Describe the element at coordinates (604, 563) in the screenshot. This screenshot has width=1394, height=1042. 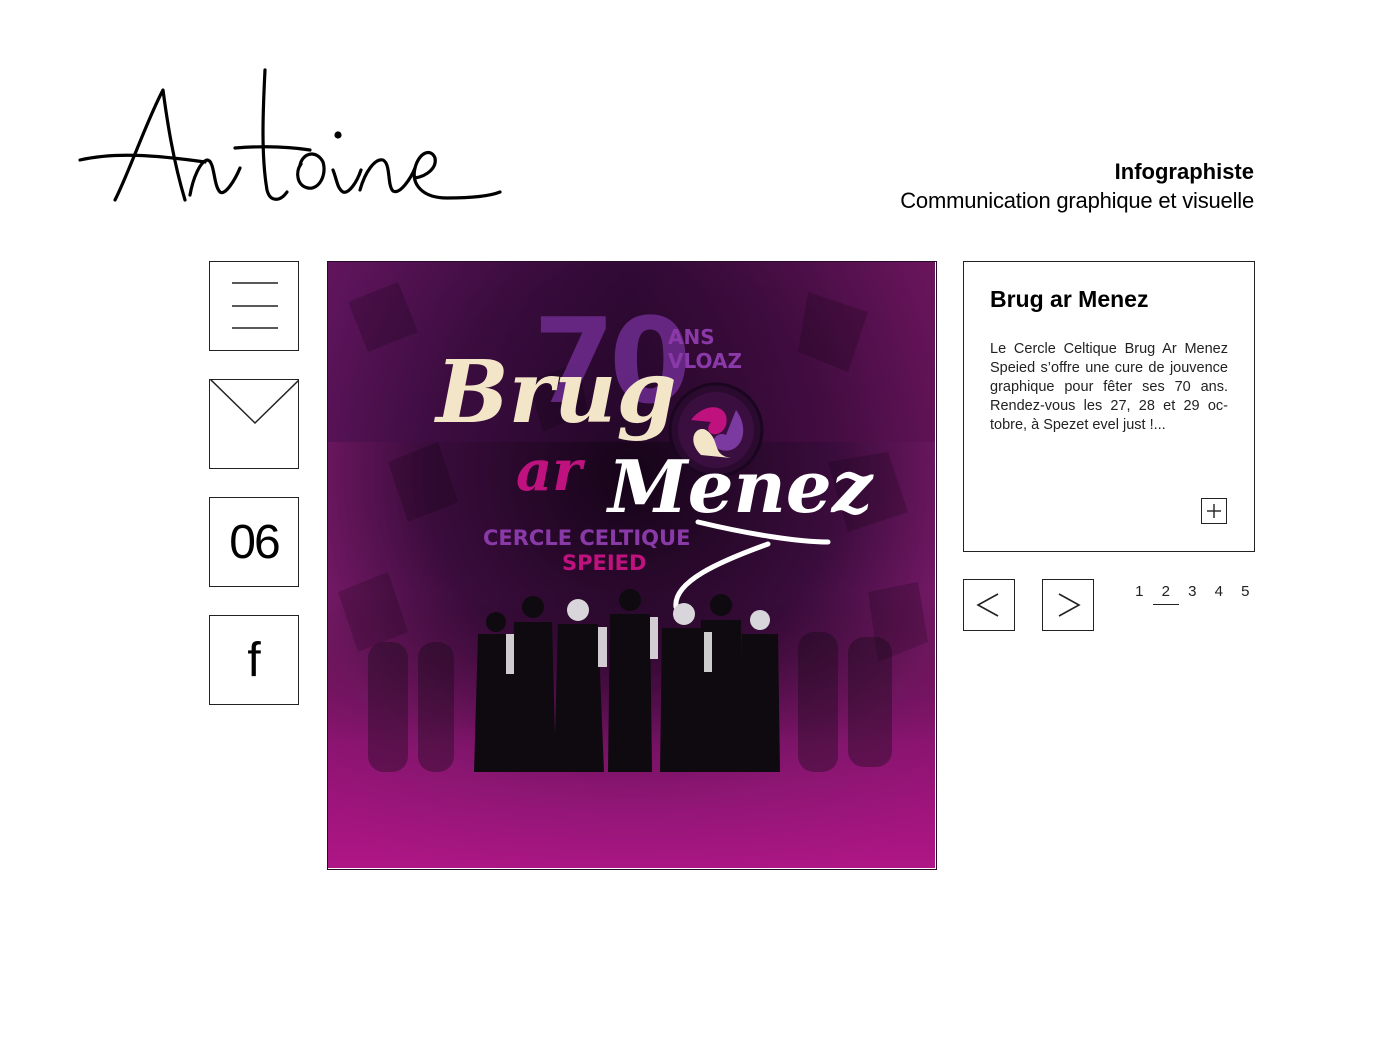
I see `poster-speied: SPEIED` at that location.